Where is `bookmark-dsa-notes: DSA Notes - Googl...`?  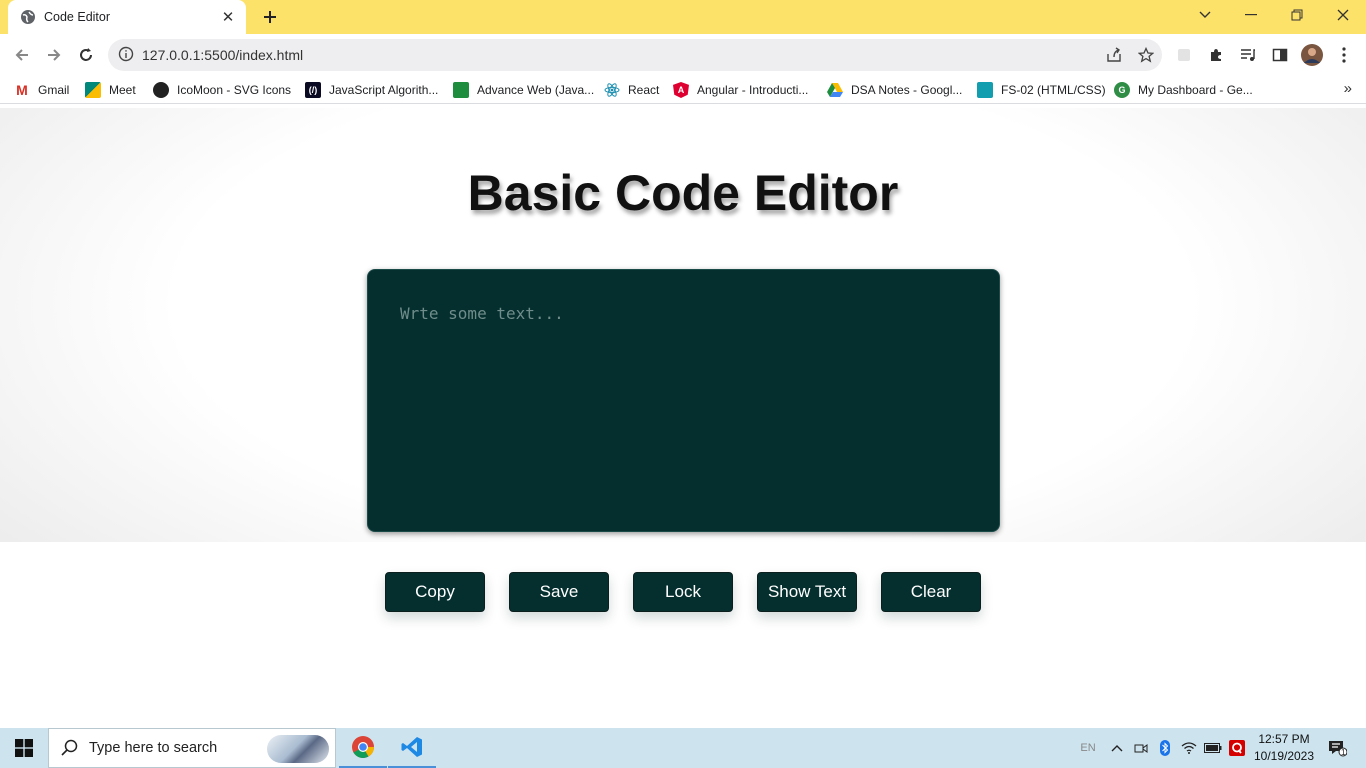
bookmark-dsa-notes: DSA Notes - Googl... is located at coordinates (894, 90).